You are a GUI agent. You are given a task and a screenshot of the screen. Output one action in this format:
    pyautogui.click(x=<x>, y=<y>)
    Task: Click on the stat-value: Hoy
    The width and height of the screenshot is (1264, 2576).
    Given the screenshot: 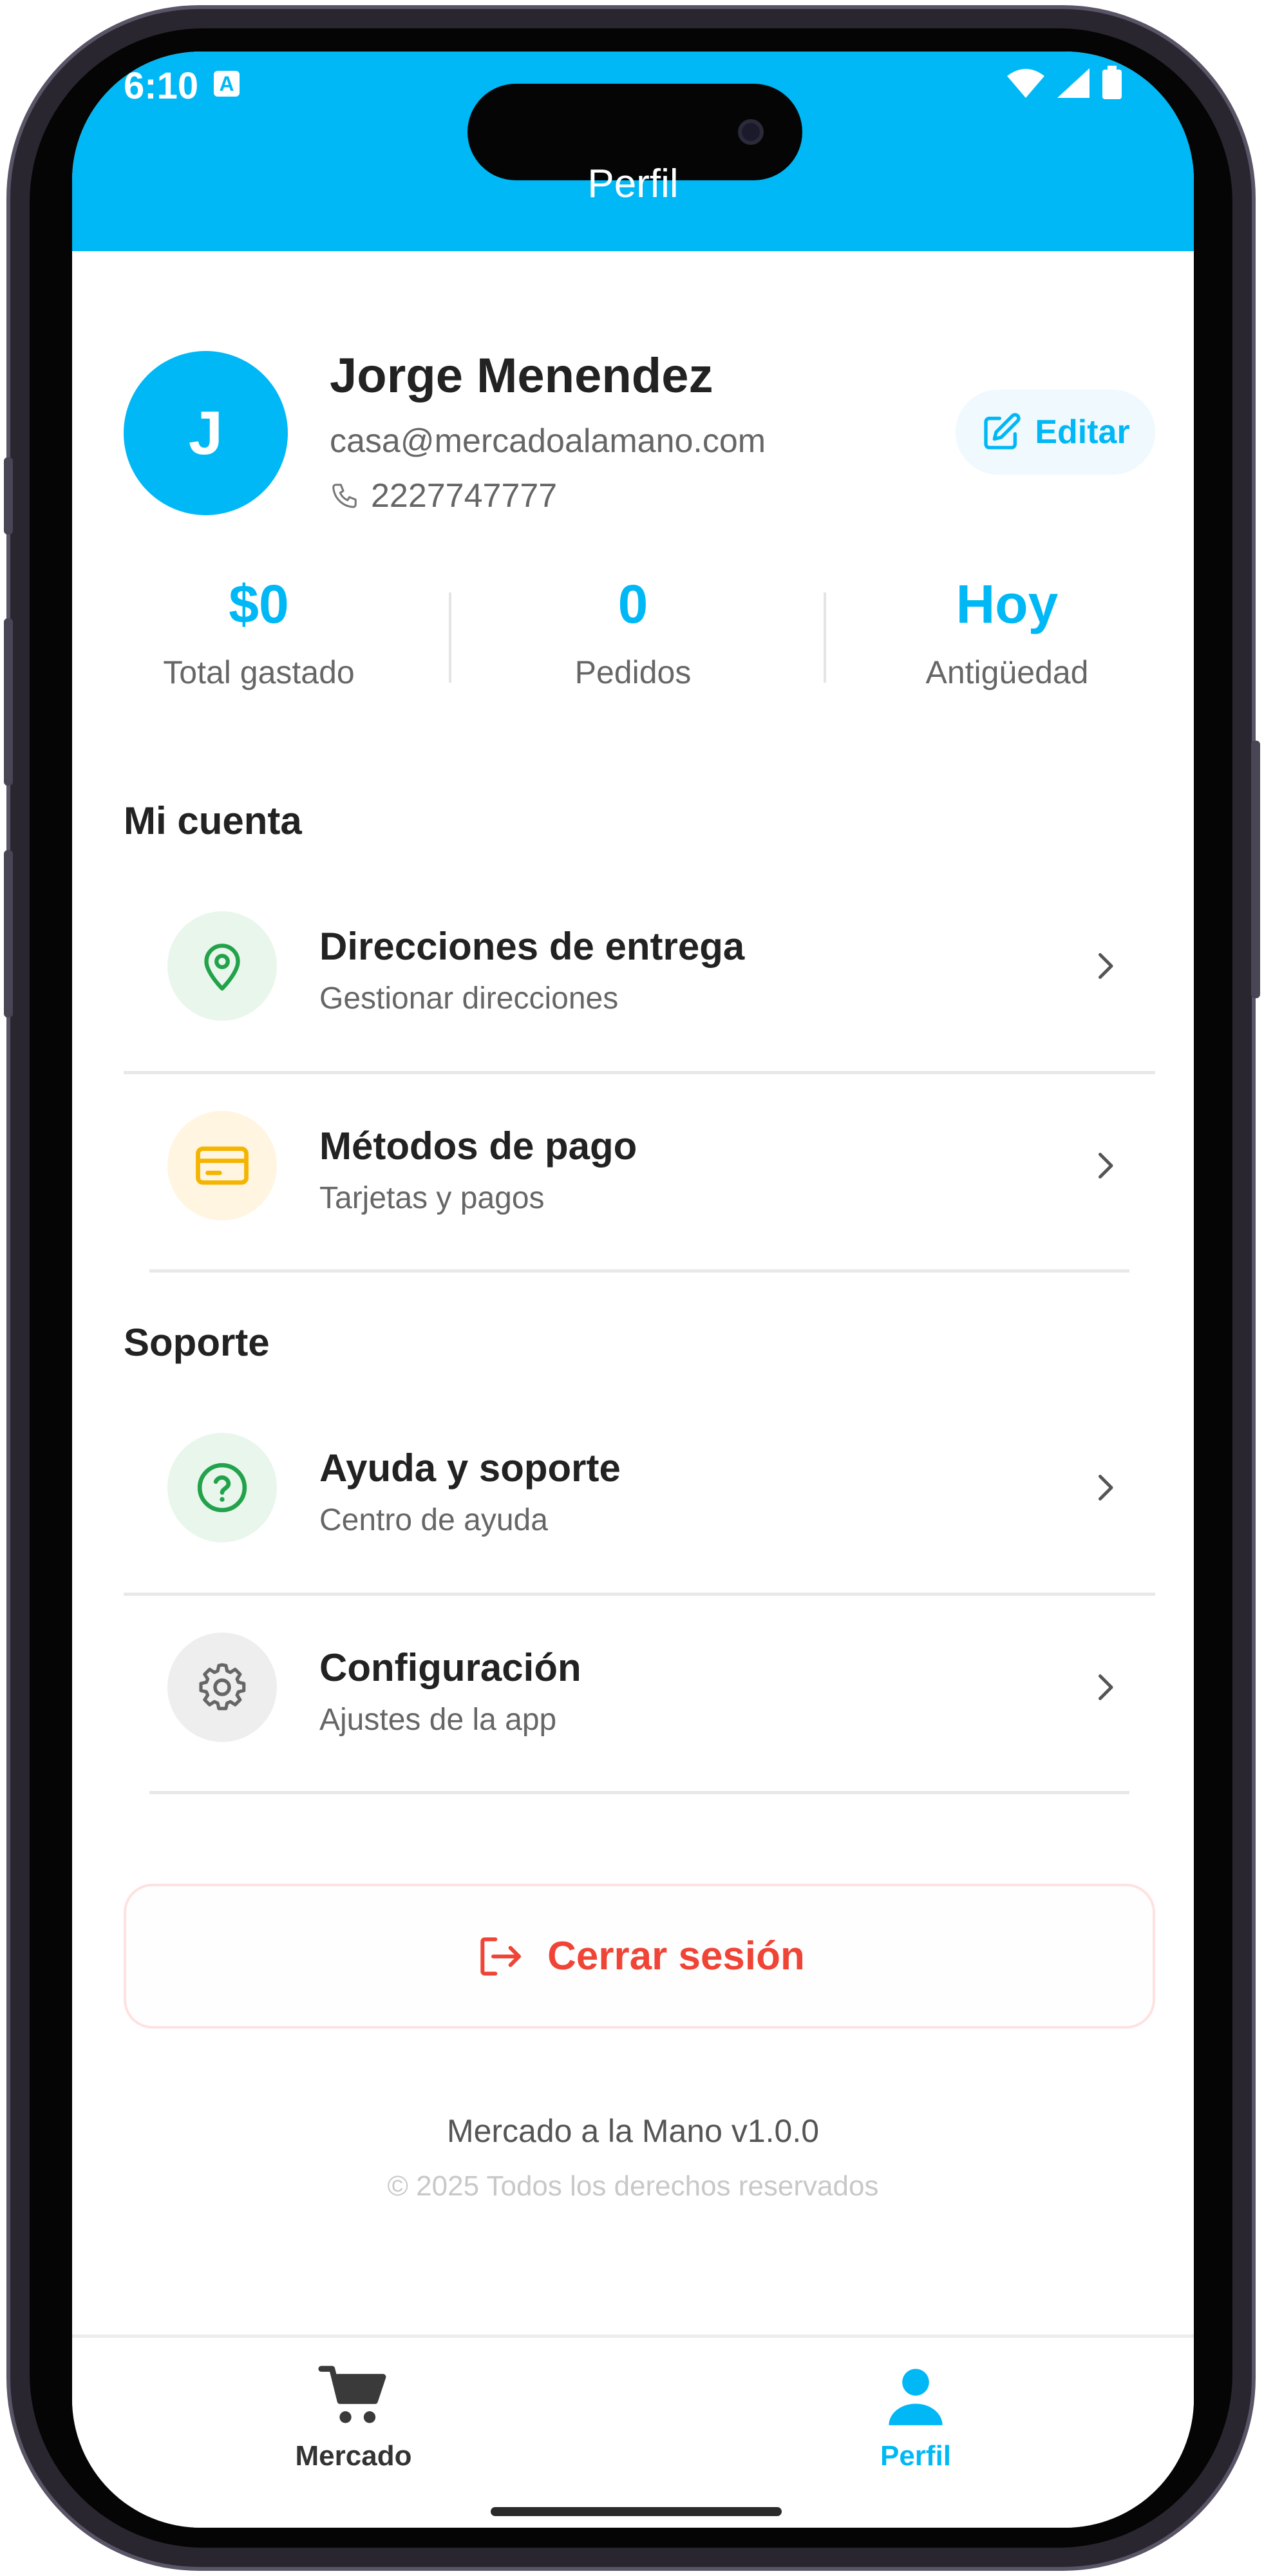 What is the action you would take?
    pyautogui.click(x=1007, y=604)
    